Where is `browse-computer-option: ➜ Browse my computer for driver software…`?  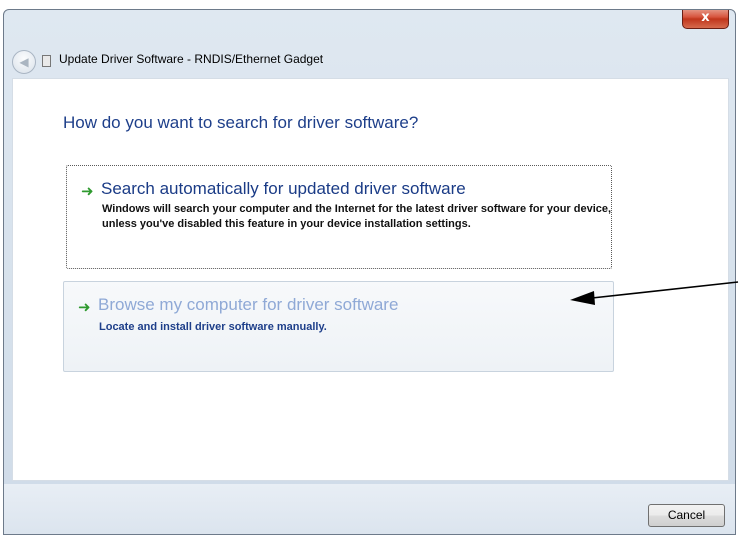 browse-computer-option: ➜ Browse my computer for driver software… is located at coordinates (338, 326).